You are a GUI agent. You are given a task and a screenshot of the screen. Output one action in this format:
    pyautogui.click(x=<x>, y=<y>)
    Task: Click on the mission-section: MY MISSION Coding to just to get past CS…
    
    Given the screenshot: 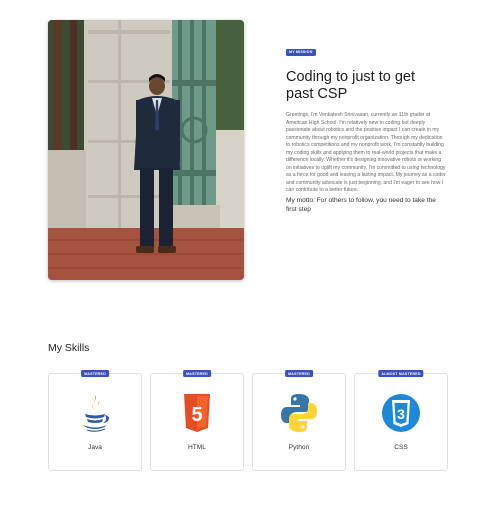 What is the action you would take?
    pyautogui.click(x=366, y=127)
    